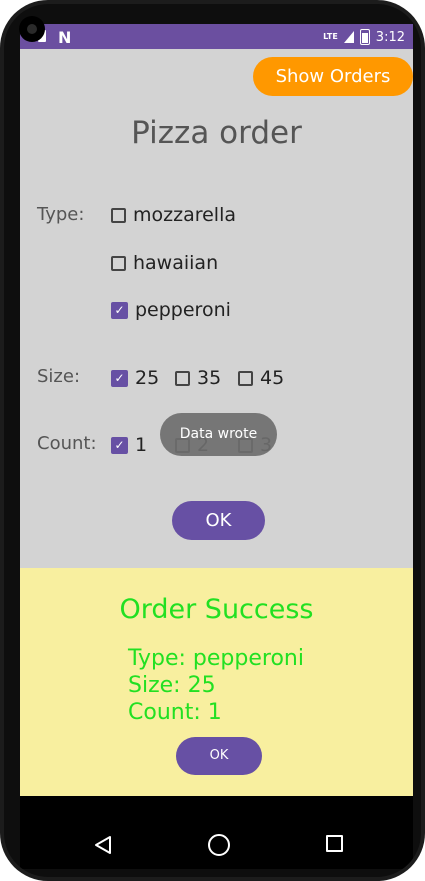 The image size is (425, 881). What do you see at coordinates (390, 37) in the screenshot?
I see `status-time: 3:12` at bounding box center [390, 37].